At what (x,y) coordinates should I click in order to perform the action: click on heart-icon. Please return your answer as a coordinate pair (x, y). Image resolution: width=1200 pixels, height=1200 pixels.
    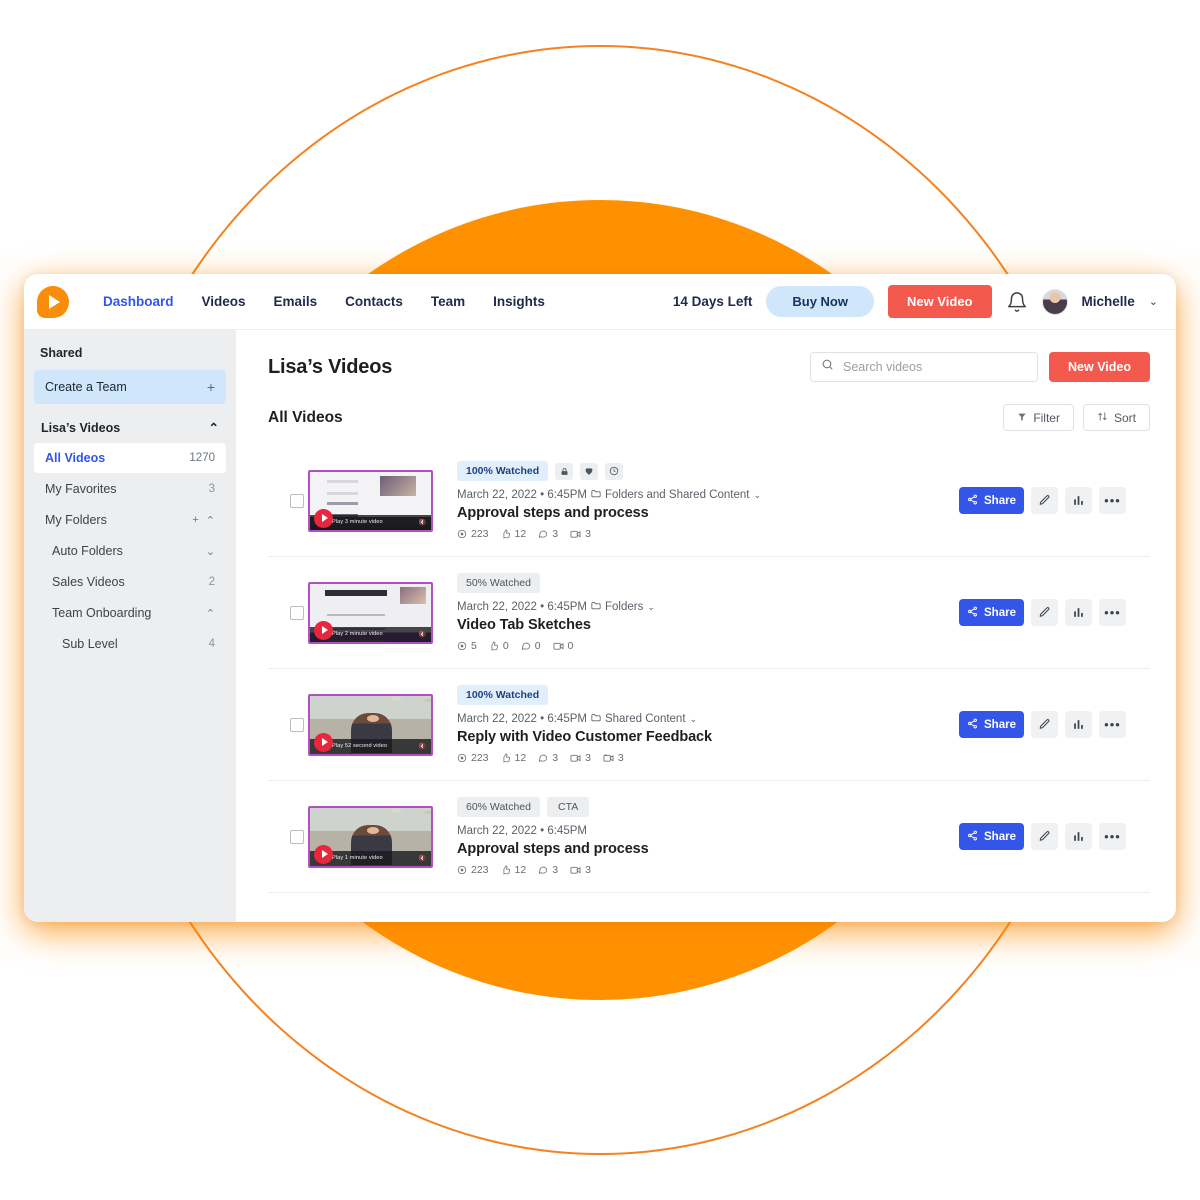
    Looking at the image, I should click on (589, 471).